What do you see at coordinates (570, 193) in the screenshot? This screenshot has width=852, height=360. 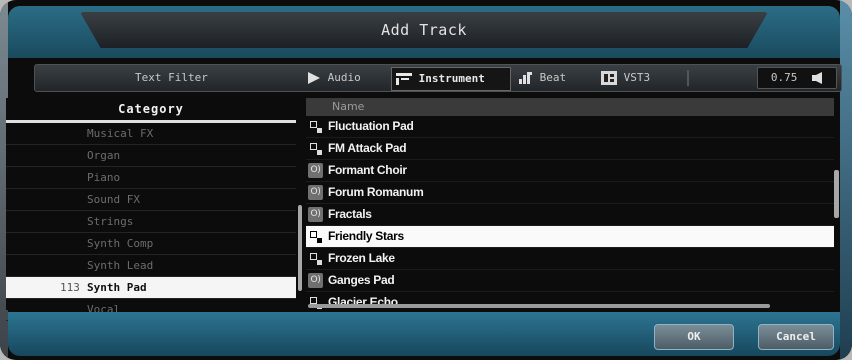 I see `track-list-item: O) Forum Romanum` at bounding box center [570, 193].